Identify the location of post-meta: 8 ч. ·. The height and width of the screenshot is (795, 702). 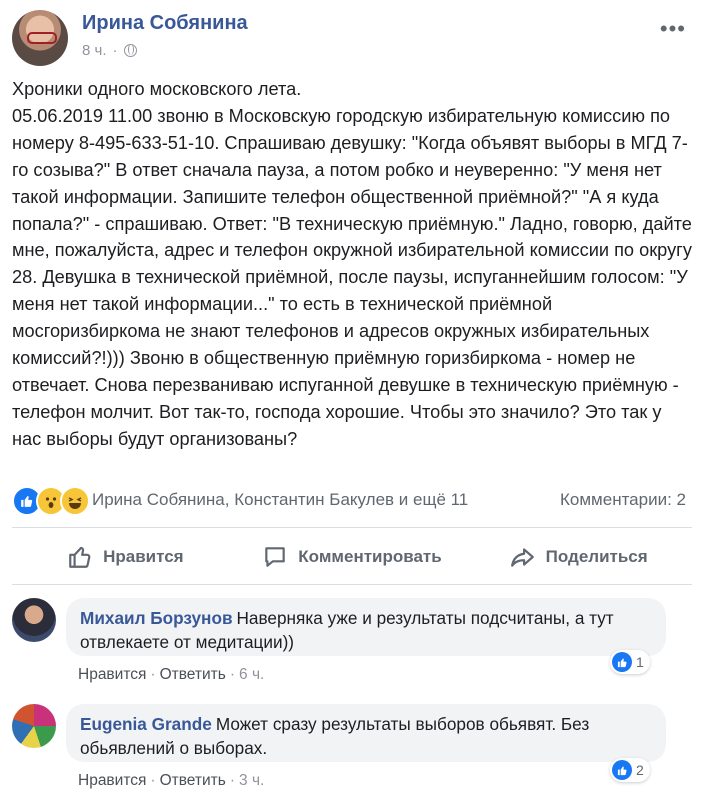
(109, 50).